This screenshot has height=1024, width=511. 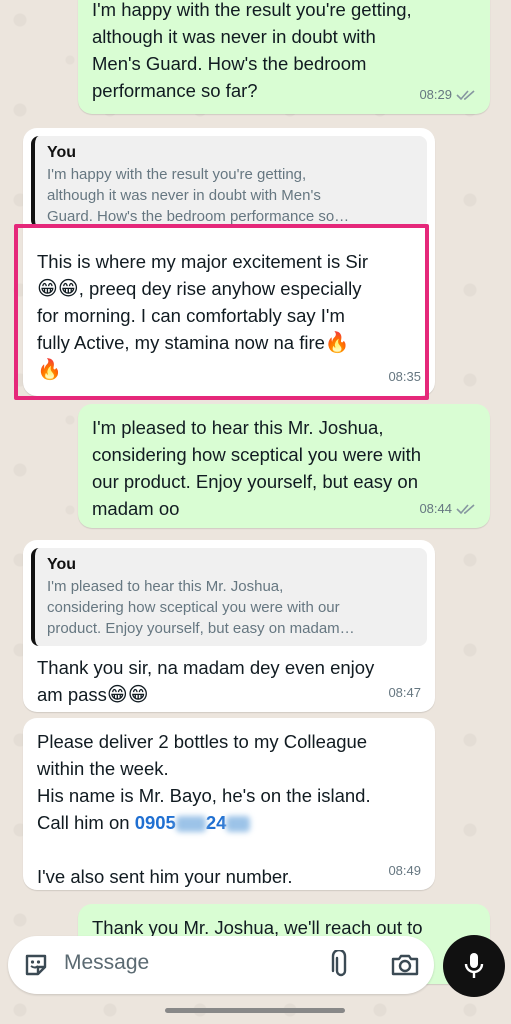 I want to click on paperclip-icon, so click(x=341, y=965).